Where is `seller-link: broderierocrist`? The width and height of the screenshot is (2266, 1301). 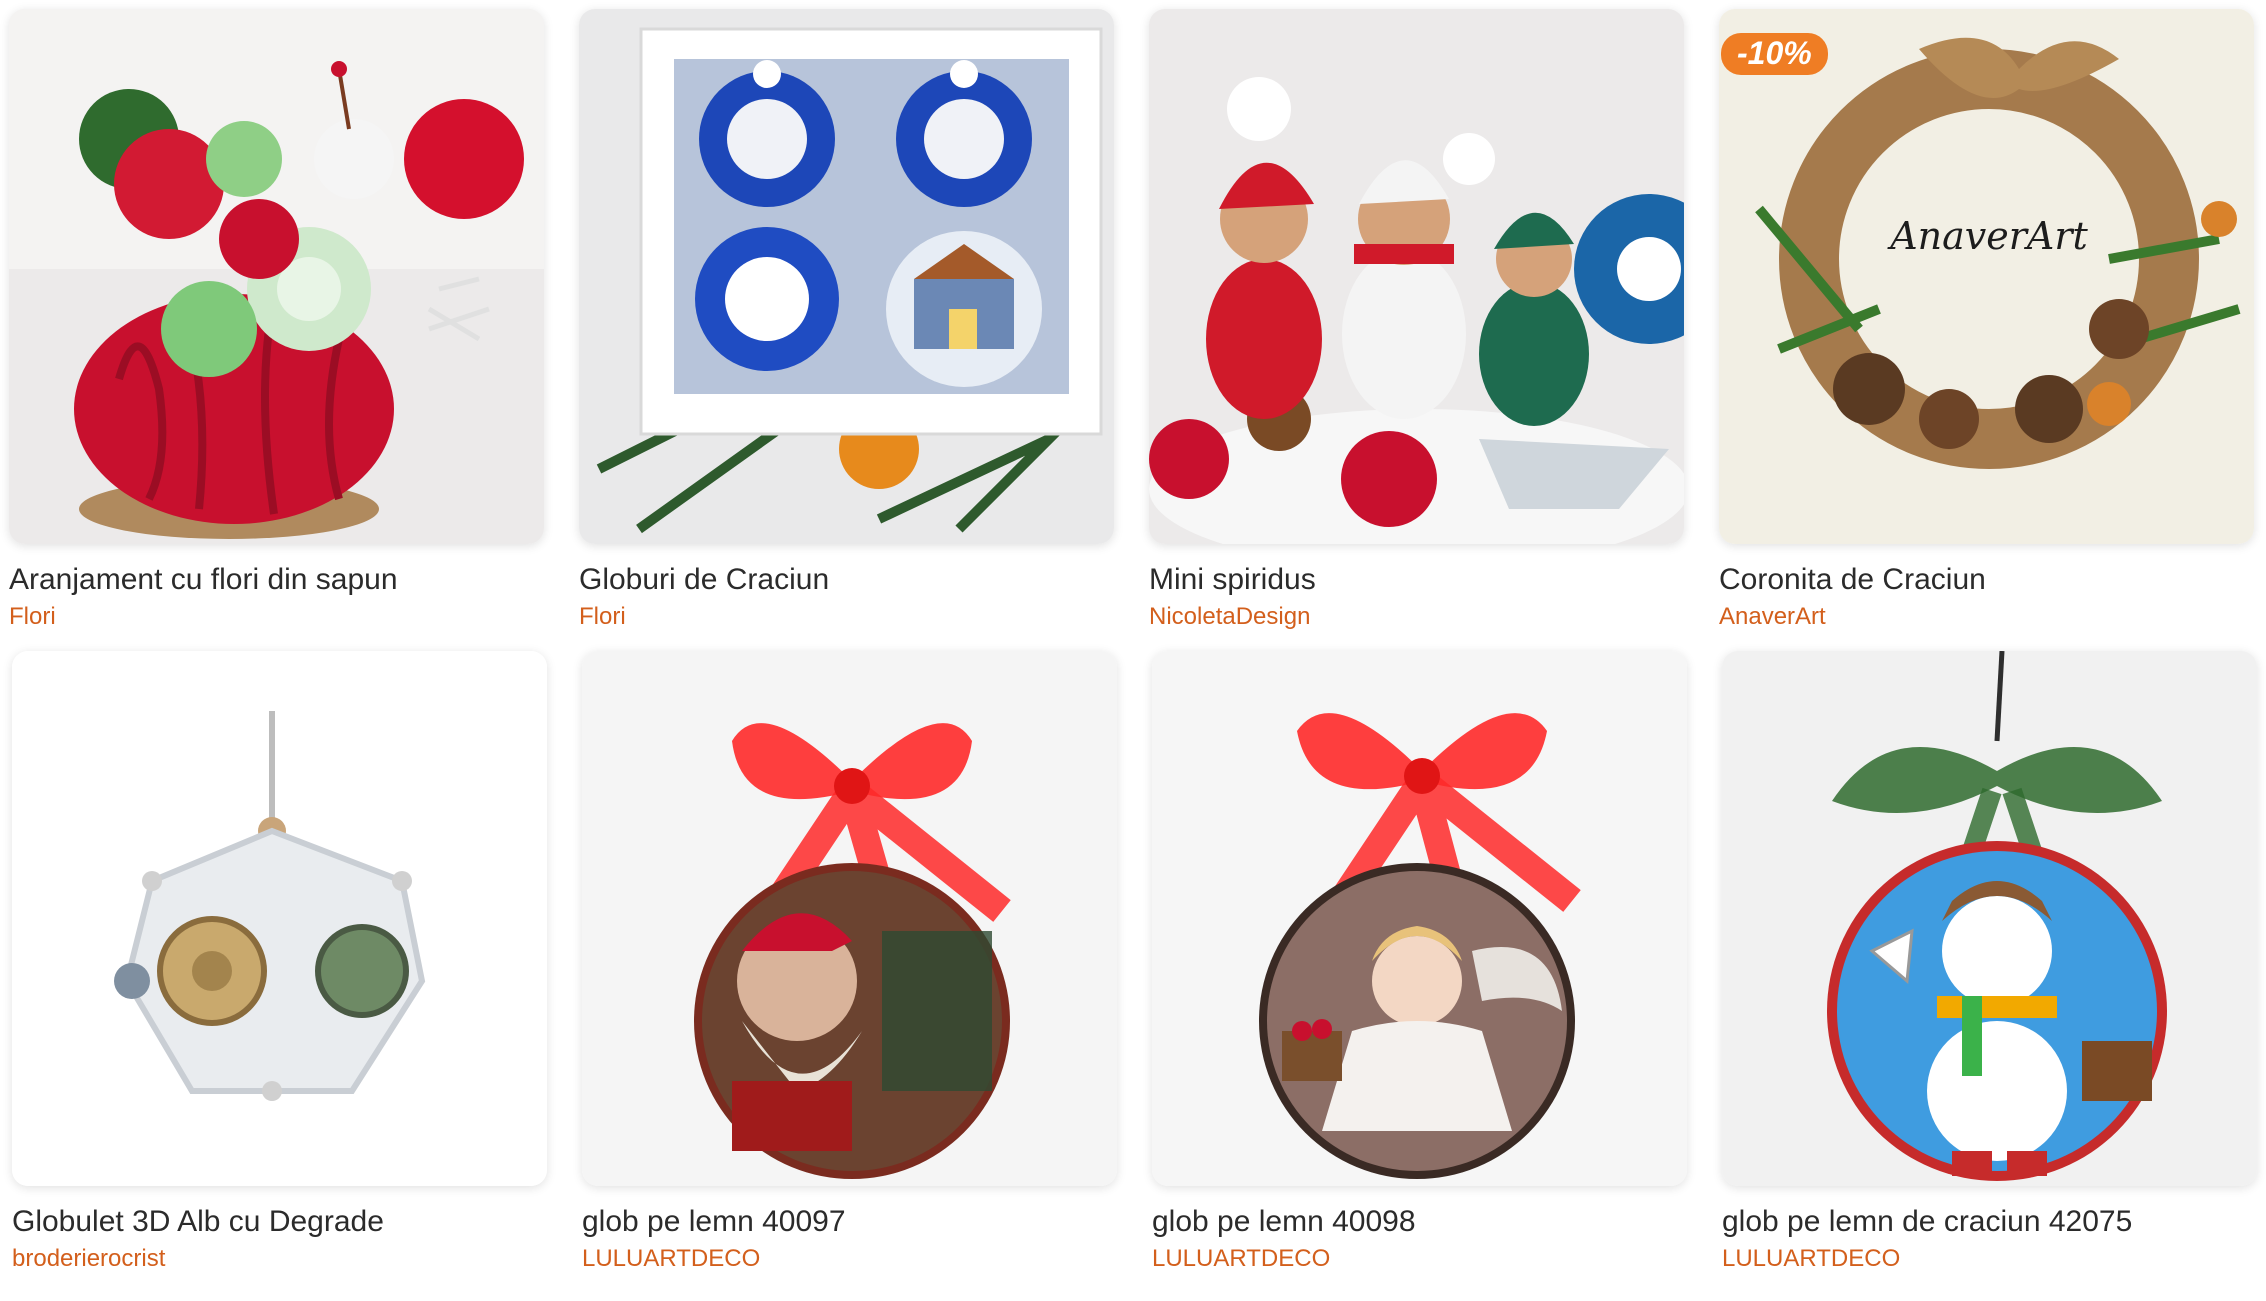 seller-link: broderierocrist is located at coordinates (279, 1259).